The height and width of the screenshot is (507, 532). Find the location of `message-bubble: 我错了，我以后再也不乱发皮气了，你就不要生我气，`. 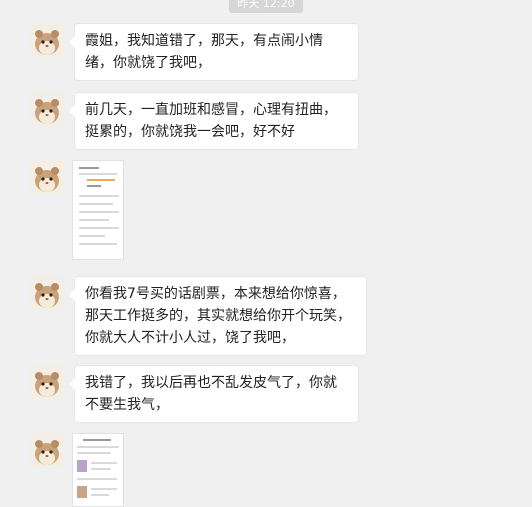

message-bubble: 我错了，我以后再也不乱发皮气了，你就不要生我气， is located at coordinates (214, 394).